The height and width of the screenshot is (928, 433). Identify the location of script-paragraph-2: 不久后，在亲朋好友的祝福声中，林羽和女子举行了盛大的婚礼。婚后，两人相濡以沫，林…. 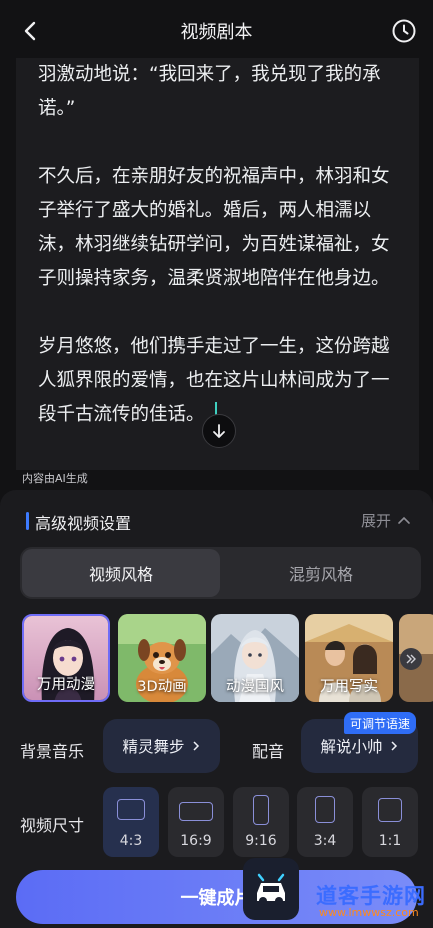
(214, 227).